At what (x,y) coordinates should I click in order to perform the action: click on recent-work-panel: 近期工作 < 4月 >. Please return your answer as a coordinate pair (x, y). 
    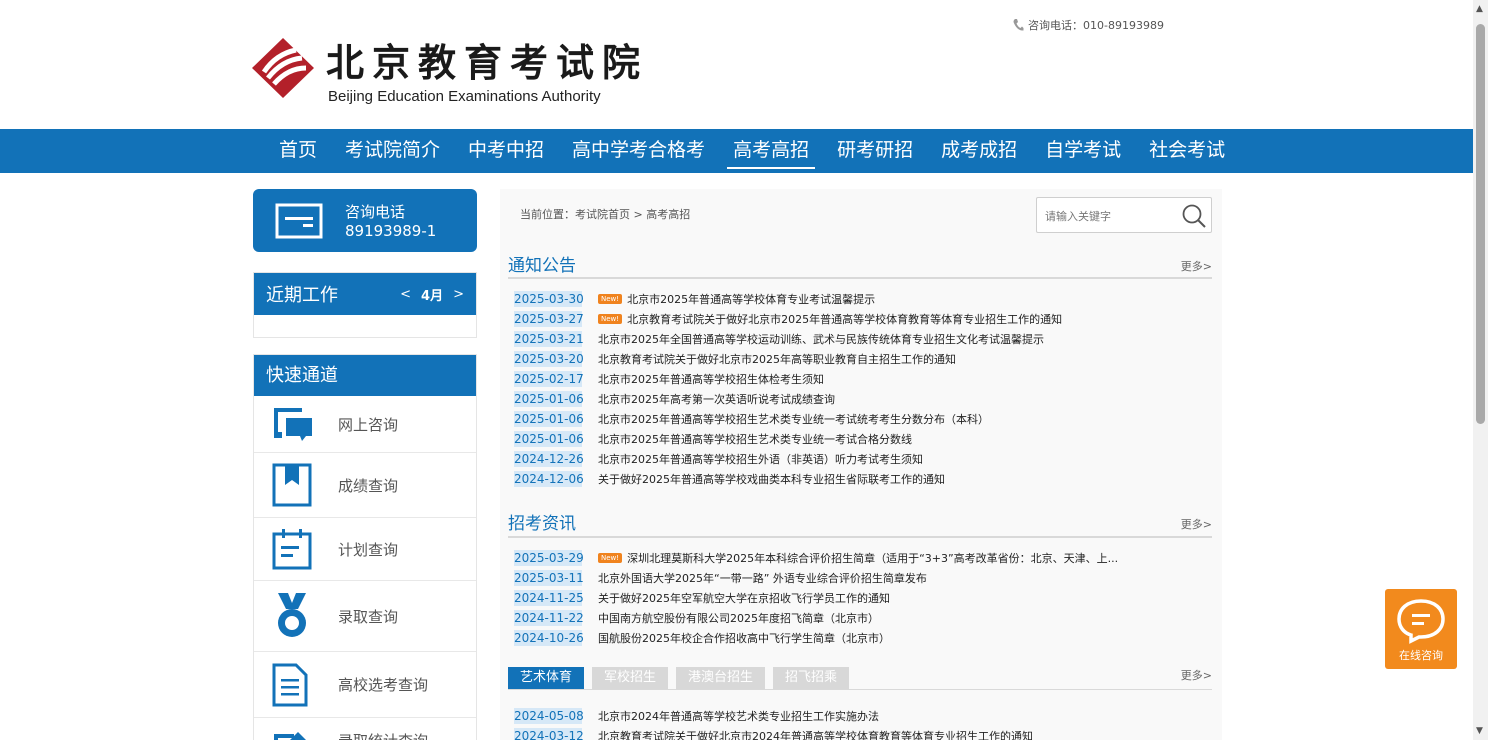
    Looking at the image, I should click on (365, 305).